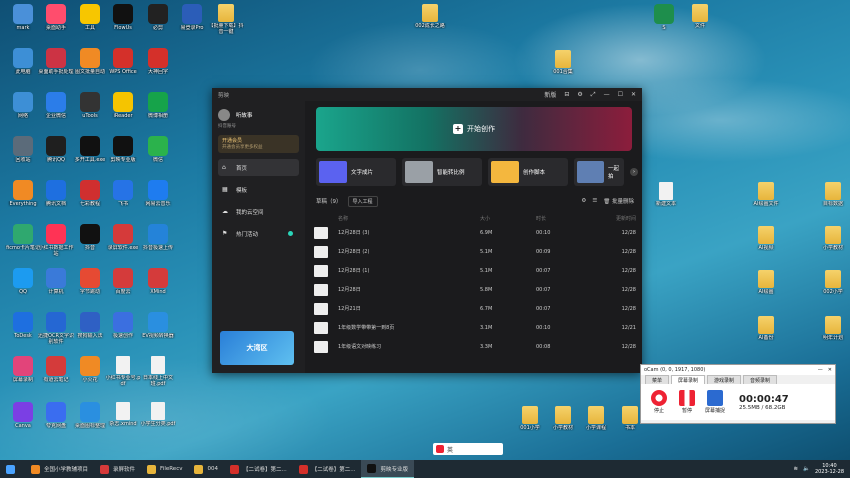 This screenshot has width=850, height=478. What do you see at coordinates (687, 402) in the screenshot?
I see `pause-button: 暂停` at bounding box center [687, 402].